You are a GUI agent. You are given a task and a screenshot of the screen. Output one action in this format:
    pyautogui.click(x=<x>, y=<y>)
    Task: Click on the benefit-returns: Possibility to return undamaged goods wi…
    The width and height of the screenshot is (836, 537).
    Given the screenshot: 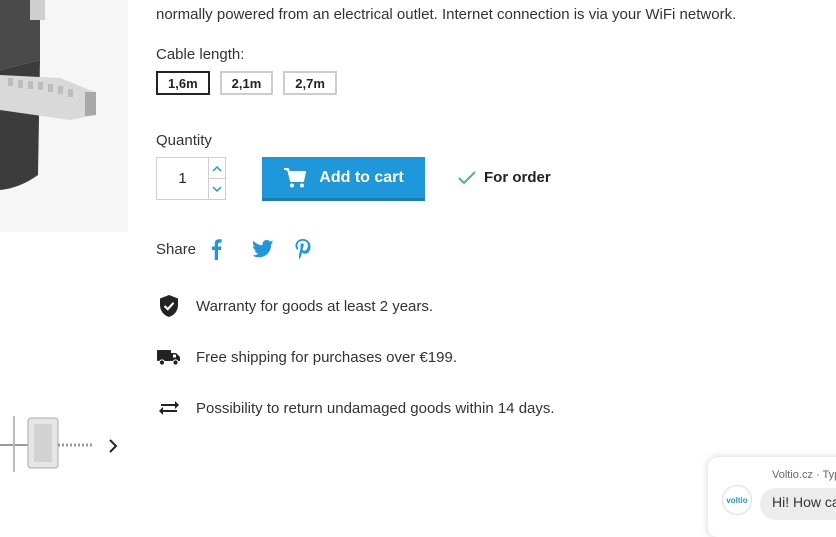 What is the action you would take?
    pyautogui.click(x=355, y=408)
    